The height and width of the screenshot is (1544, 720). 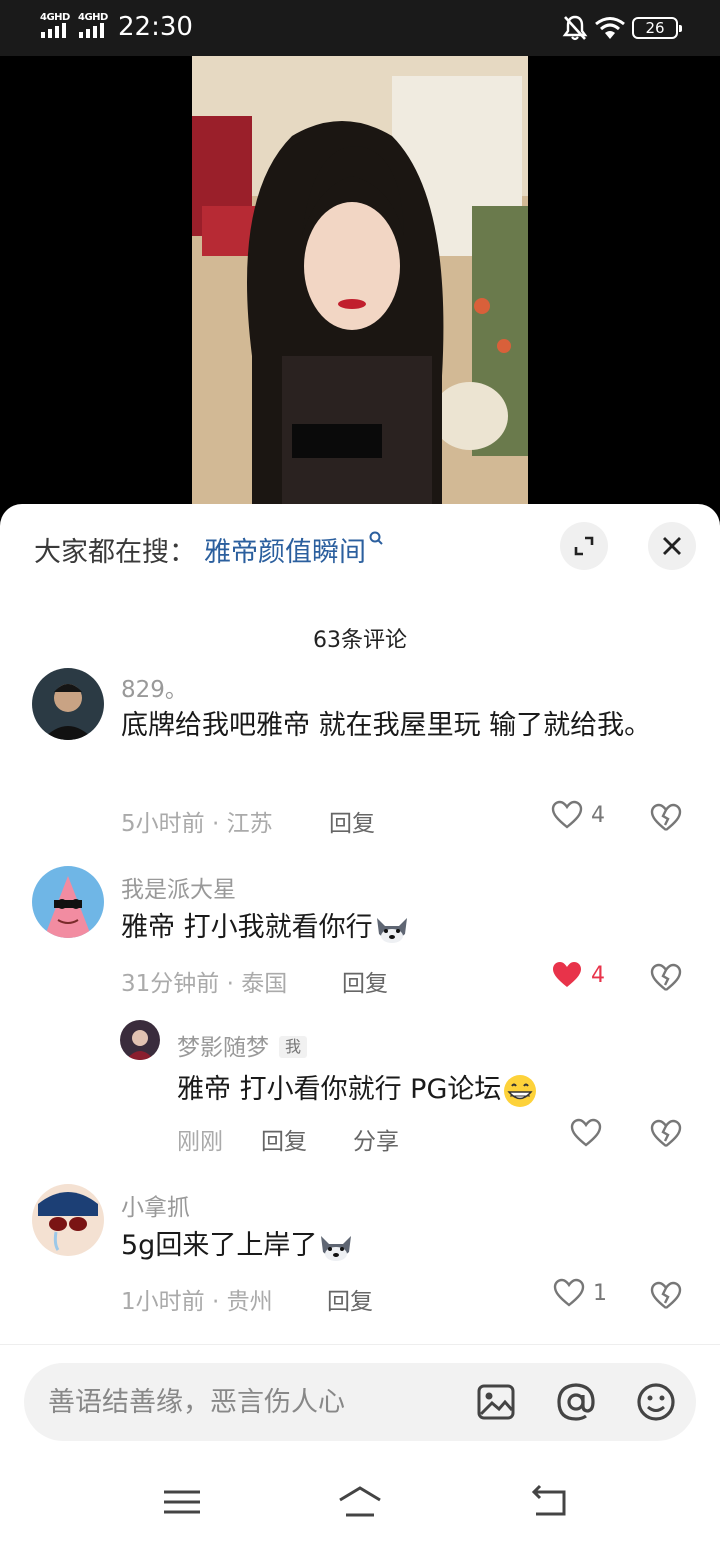 I want to click on search-suggestion-query: 雅帝颜值瞬间, so click(x=285, y=552).